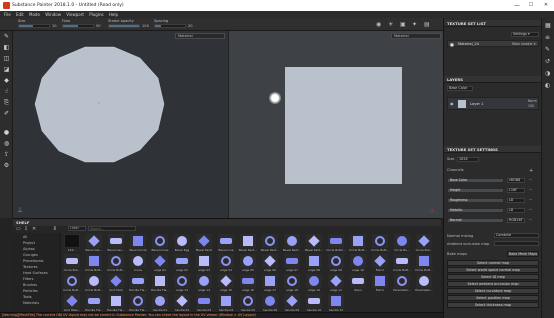  Describe the element at coordinates (6, 132) in the screenshot. I see `material-icon: ●` at that location.